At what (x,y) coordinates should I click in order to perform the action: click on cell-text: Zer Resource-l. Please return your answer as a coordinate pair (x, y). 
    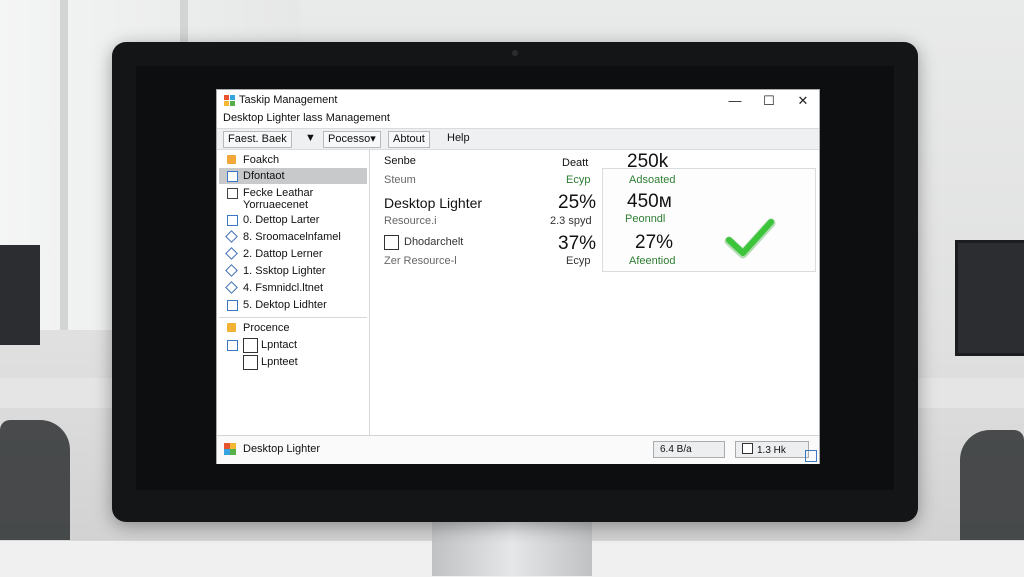
    Looking at the image, I should click on (420, 261).